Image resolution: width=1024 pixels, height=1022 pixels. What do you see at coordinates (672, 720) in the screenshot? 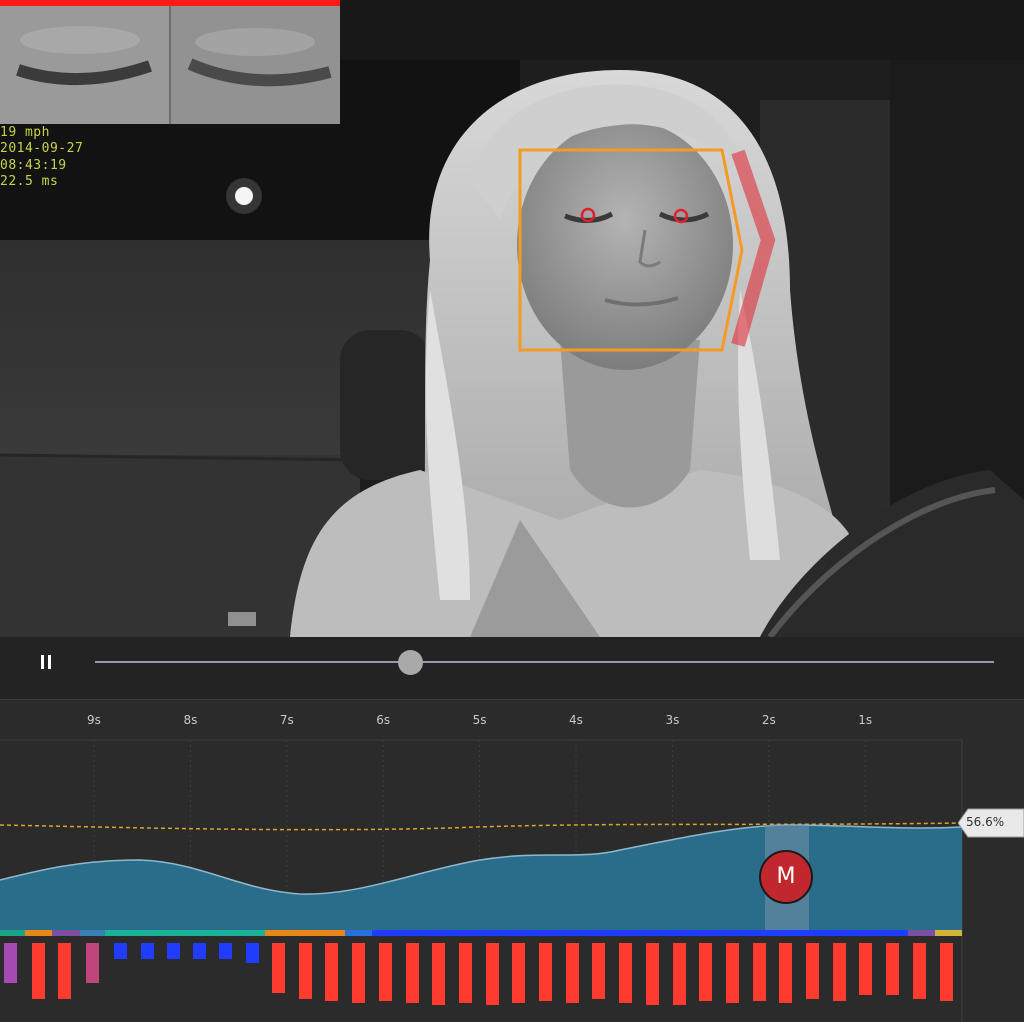
I see `tick-label: 3s` at bounding box center [672, 720].